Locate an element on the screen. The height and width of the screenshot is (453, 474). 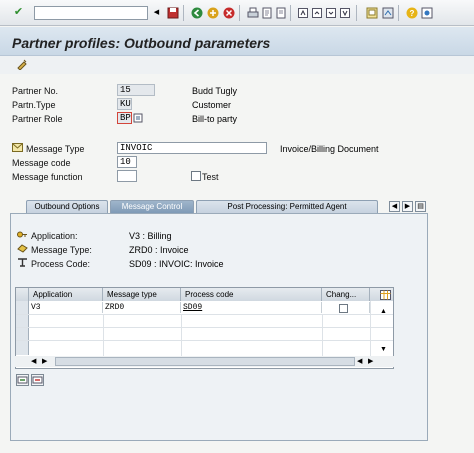
partn-type-field: KU is located at coordinates (124, 104).